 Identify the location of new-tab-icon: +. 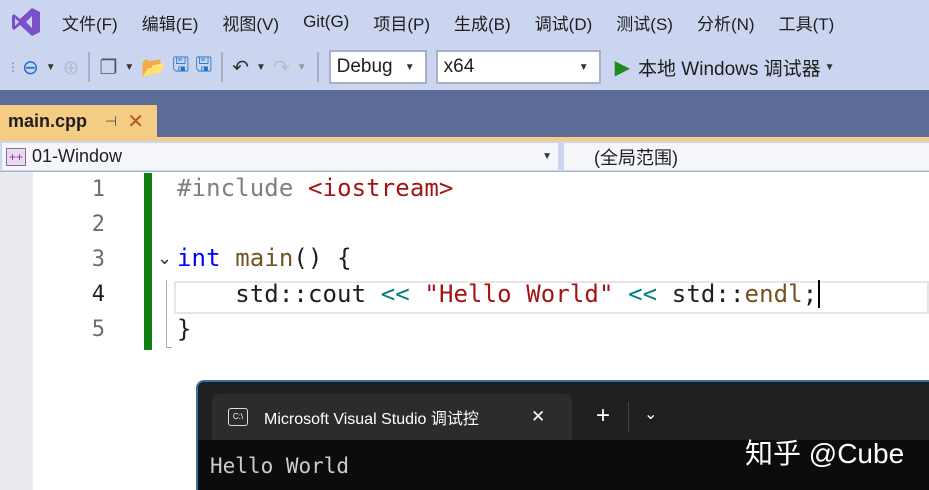
(603, 416).